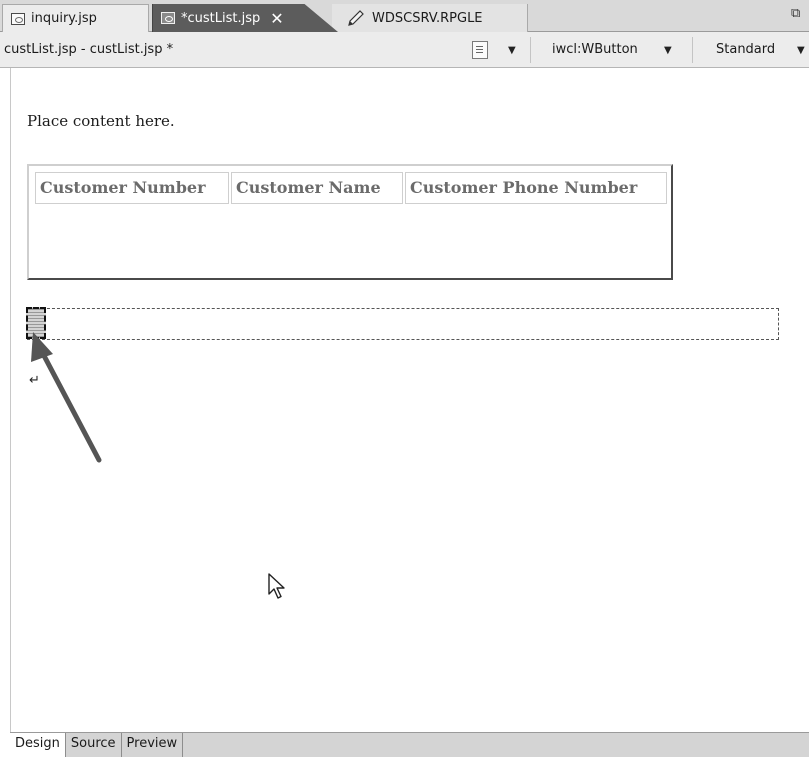  Describe the element at coordinates (94, 745) in the screenshot. I see `tab-source: Source` at that location.